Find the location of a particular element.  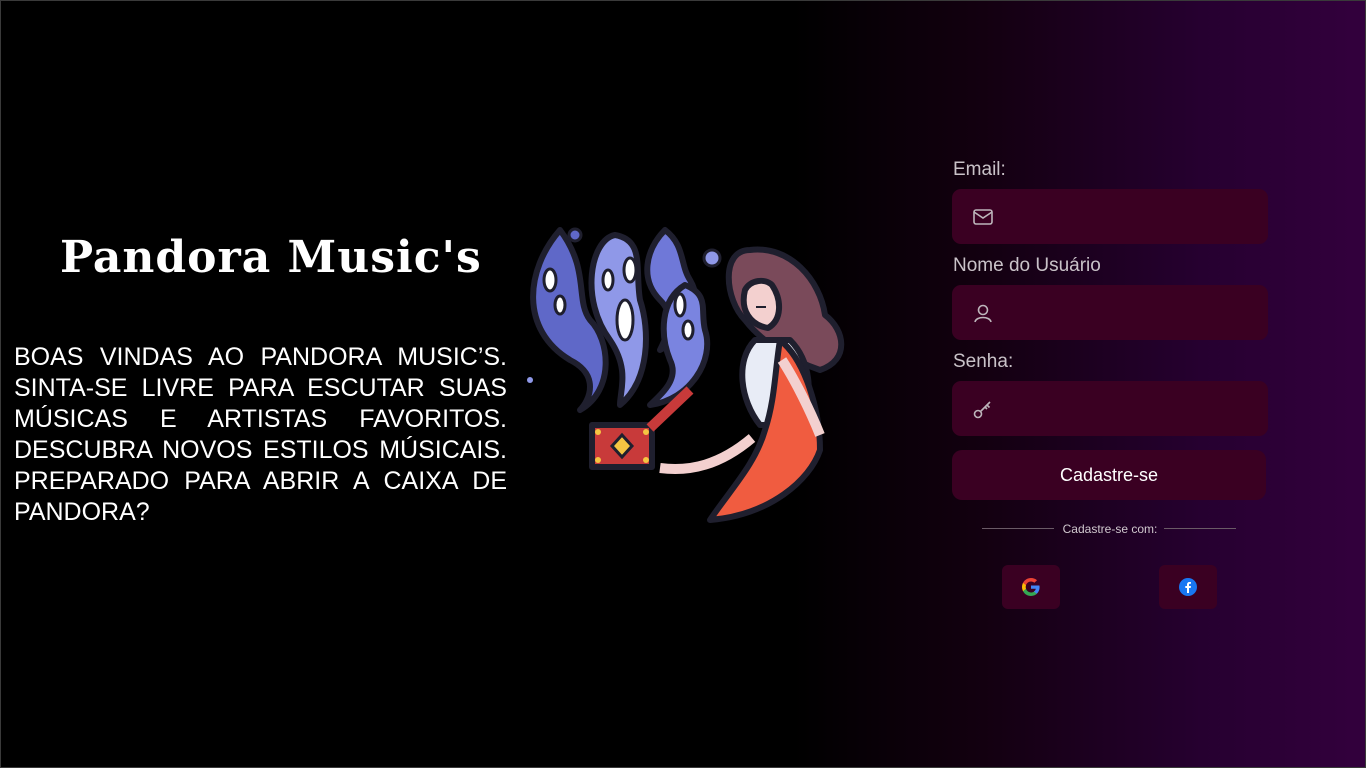

email-field-container is located at coordinates (1110, 217).